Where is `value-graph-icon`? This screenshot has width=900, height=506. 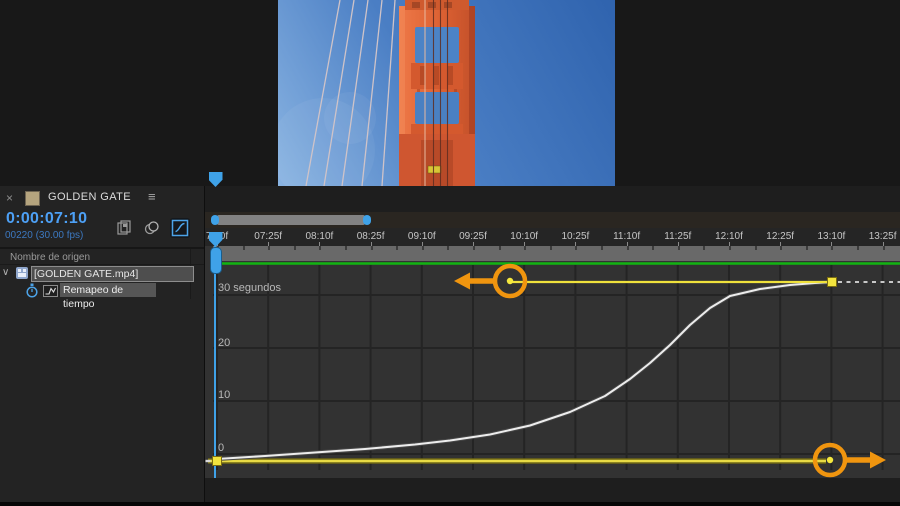
value-graph-icon is located at coordinates (50, 293).